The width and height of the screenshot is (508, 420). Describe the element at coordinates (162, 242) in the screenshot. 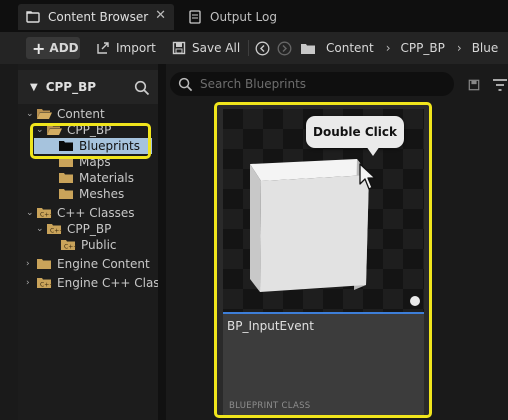

I see `panel-splitter` at that location.